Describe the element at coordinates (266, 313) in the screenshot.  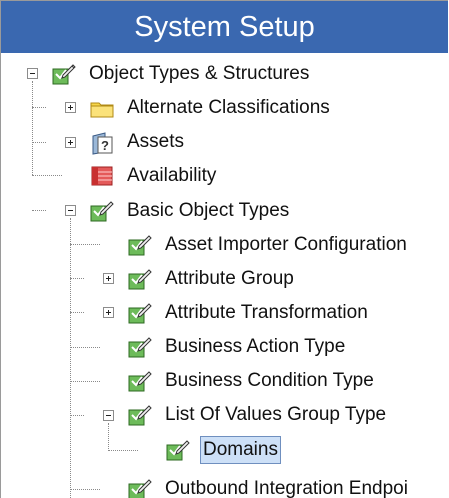
I see `tree-item-attribute-transformation: Attribute Transformation` at that location.